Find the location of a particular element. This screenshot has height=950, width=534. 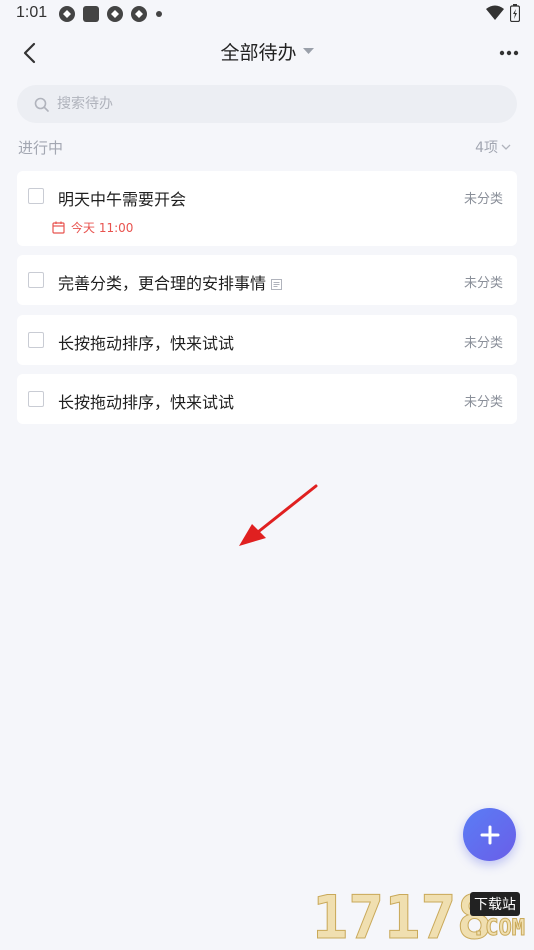

search-icon is located at coordinates (41, 104).